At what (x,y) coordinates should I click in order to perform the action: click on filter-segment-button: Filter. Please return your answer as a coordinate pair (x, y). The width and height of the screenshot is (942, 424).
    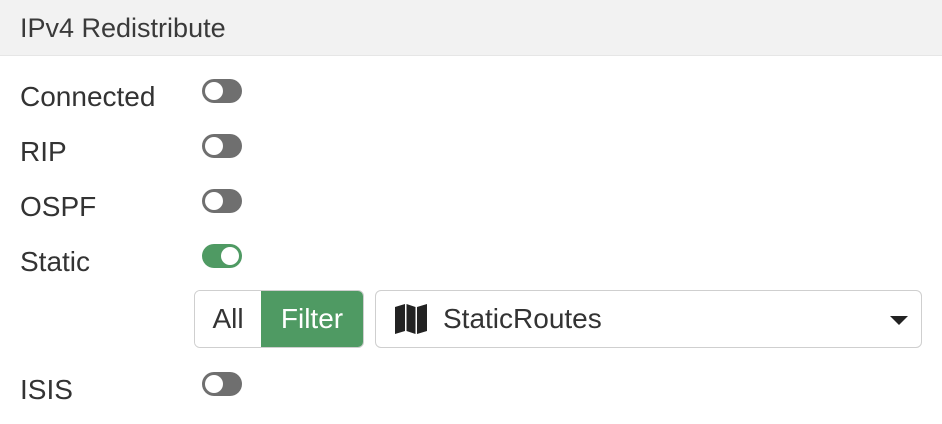
    Looking at the image, I should click on (312, 319).